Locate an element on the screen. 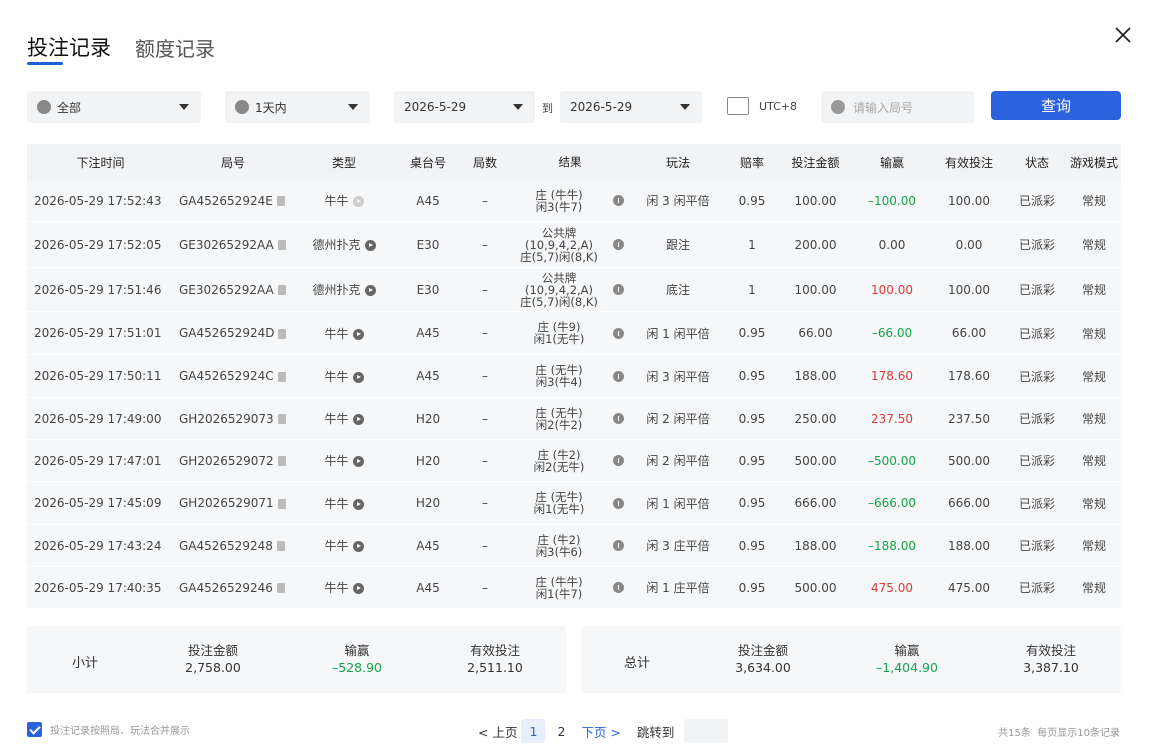  cell-valid-bet: 475.00 is located at coordinates (969, 587).